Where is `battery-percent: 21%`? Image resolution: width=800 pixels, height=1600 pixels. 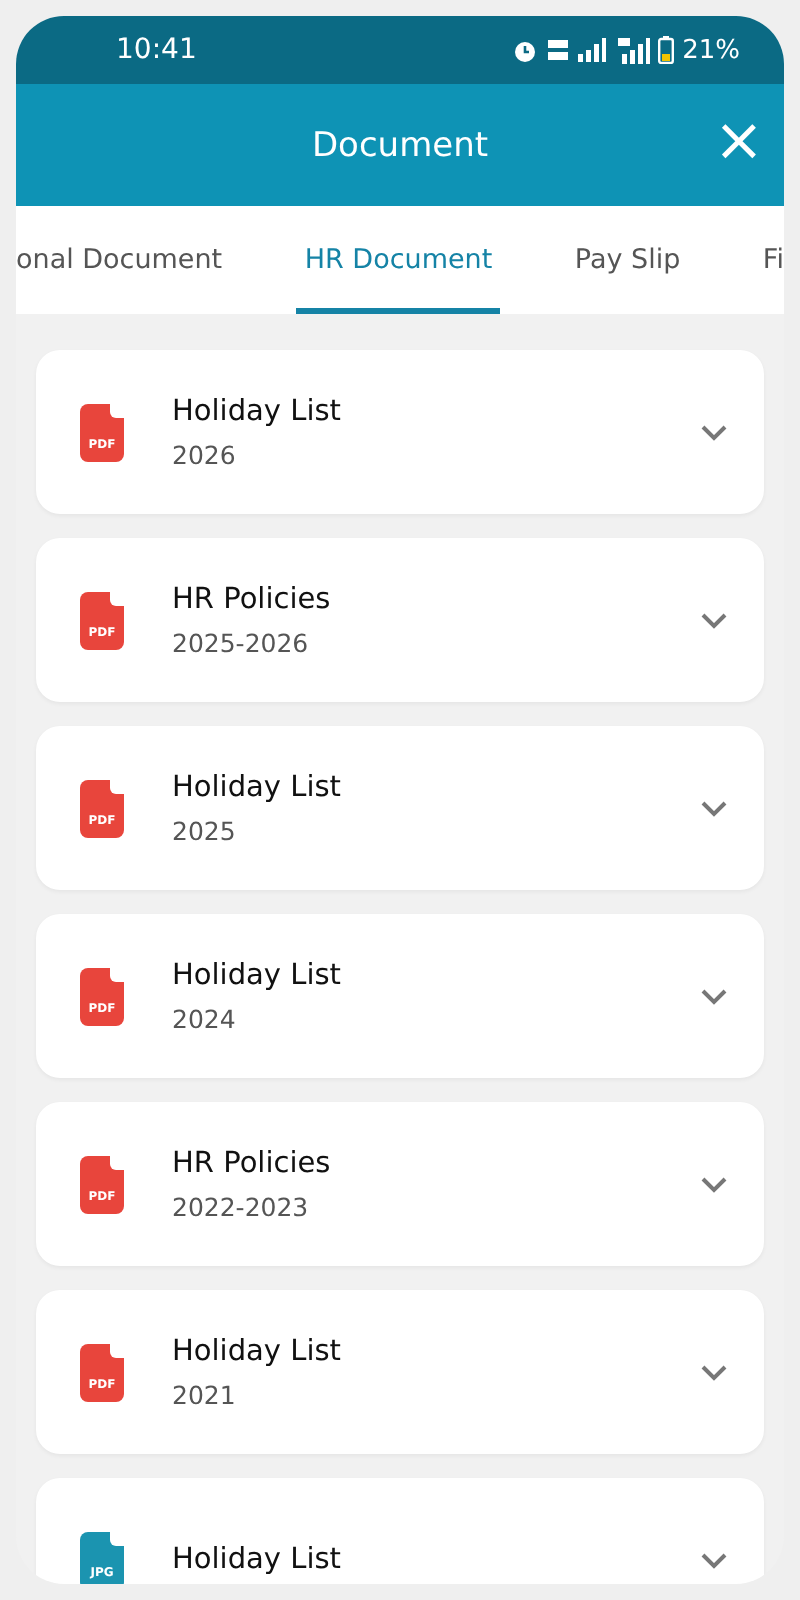 battery-percent: 21% is located at coordinates (711, 50).